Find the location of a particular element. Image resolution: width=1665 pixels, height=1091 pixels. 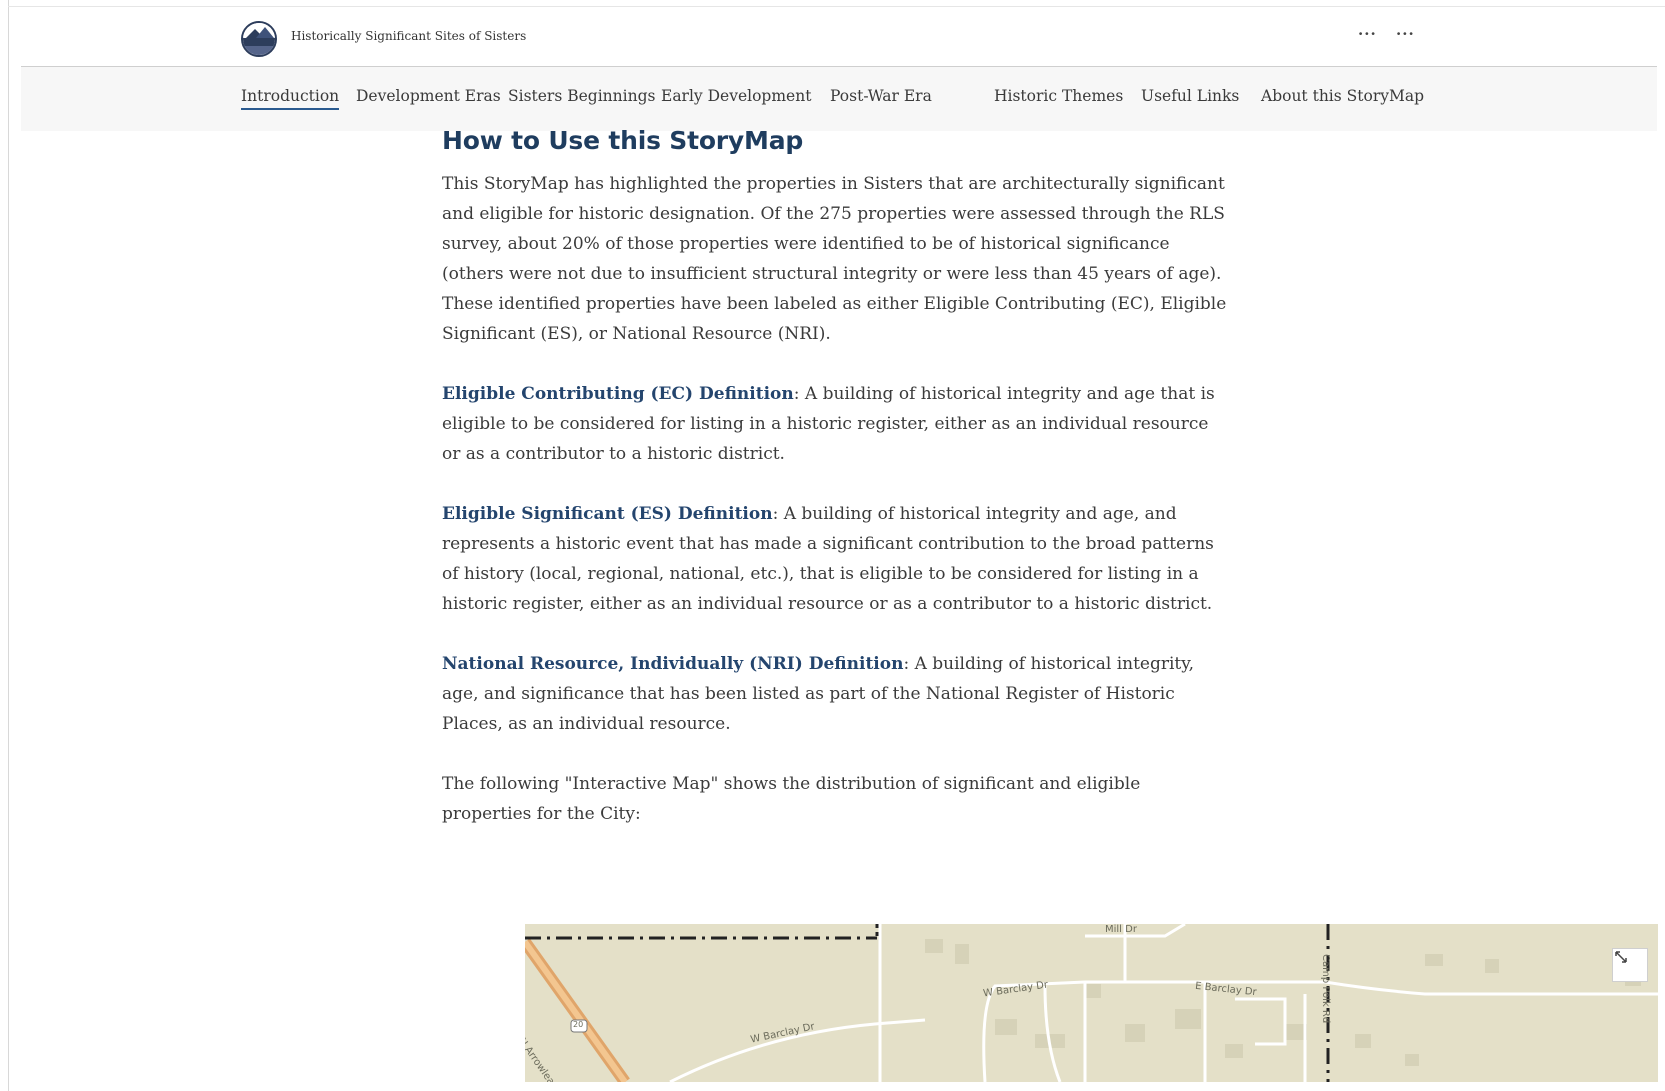

local-roads is located at coordinates (1163, 1003).